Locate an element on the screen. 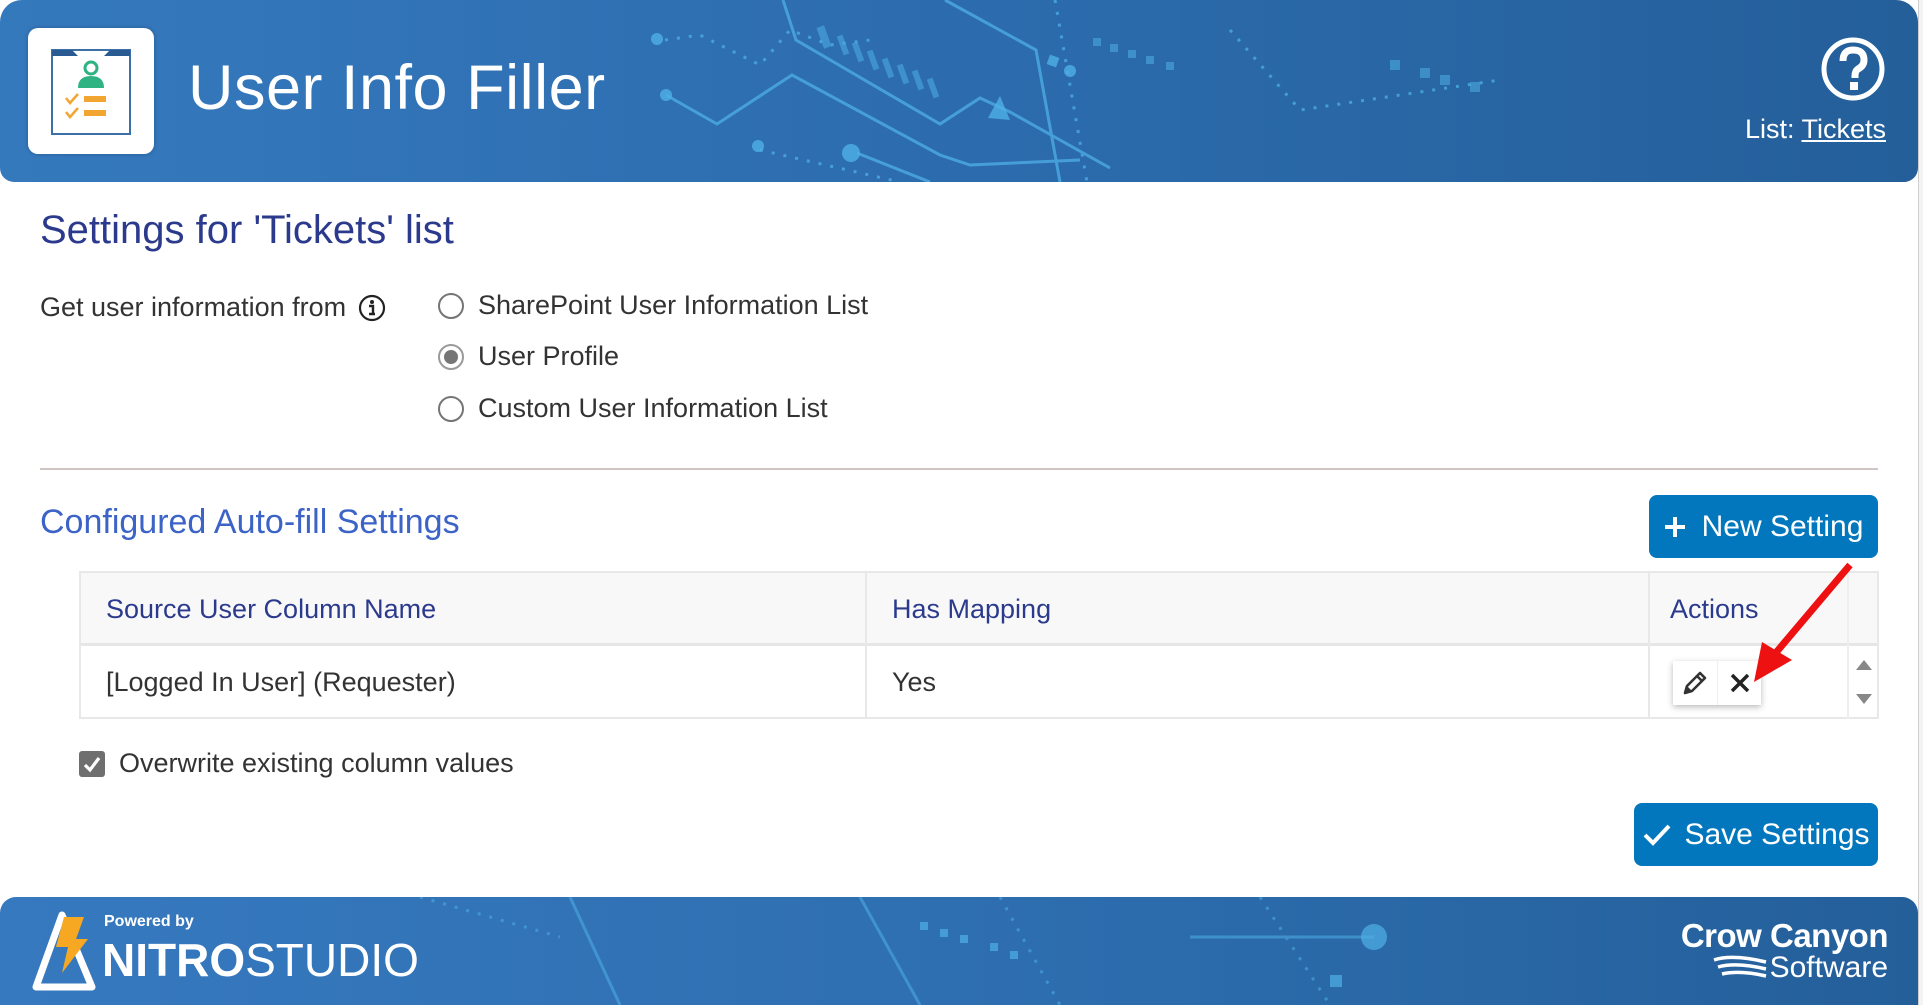  row-actions is located at coordinates (1717, 683).